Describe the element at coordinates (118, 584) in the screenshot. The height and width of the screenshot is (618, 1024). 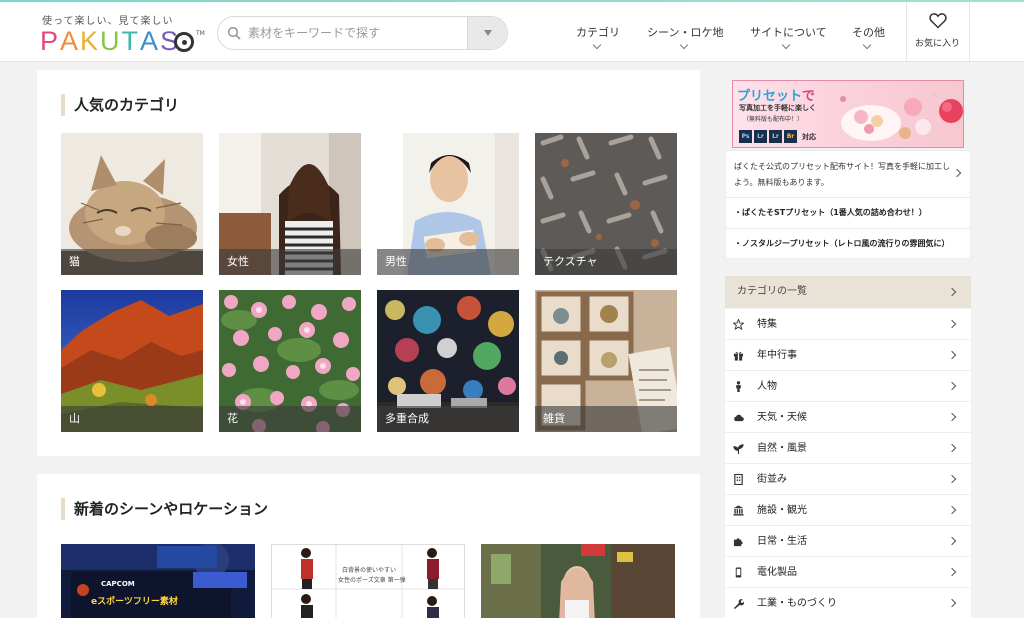
I see `banner-brand: CAPCOM` at that location.